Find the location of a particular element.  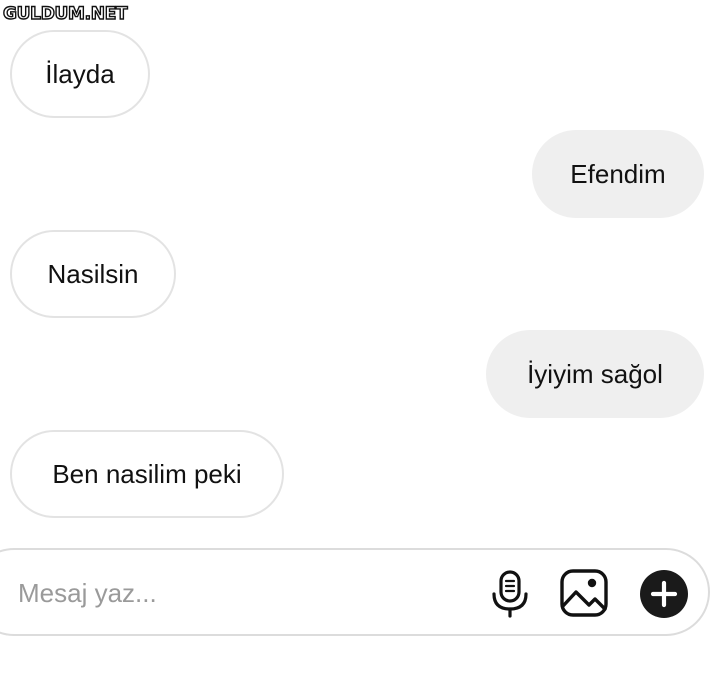

message-bubble-outgoing: Efendim is located at coordinates (618, 174).